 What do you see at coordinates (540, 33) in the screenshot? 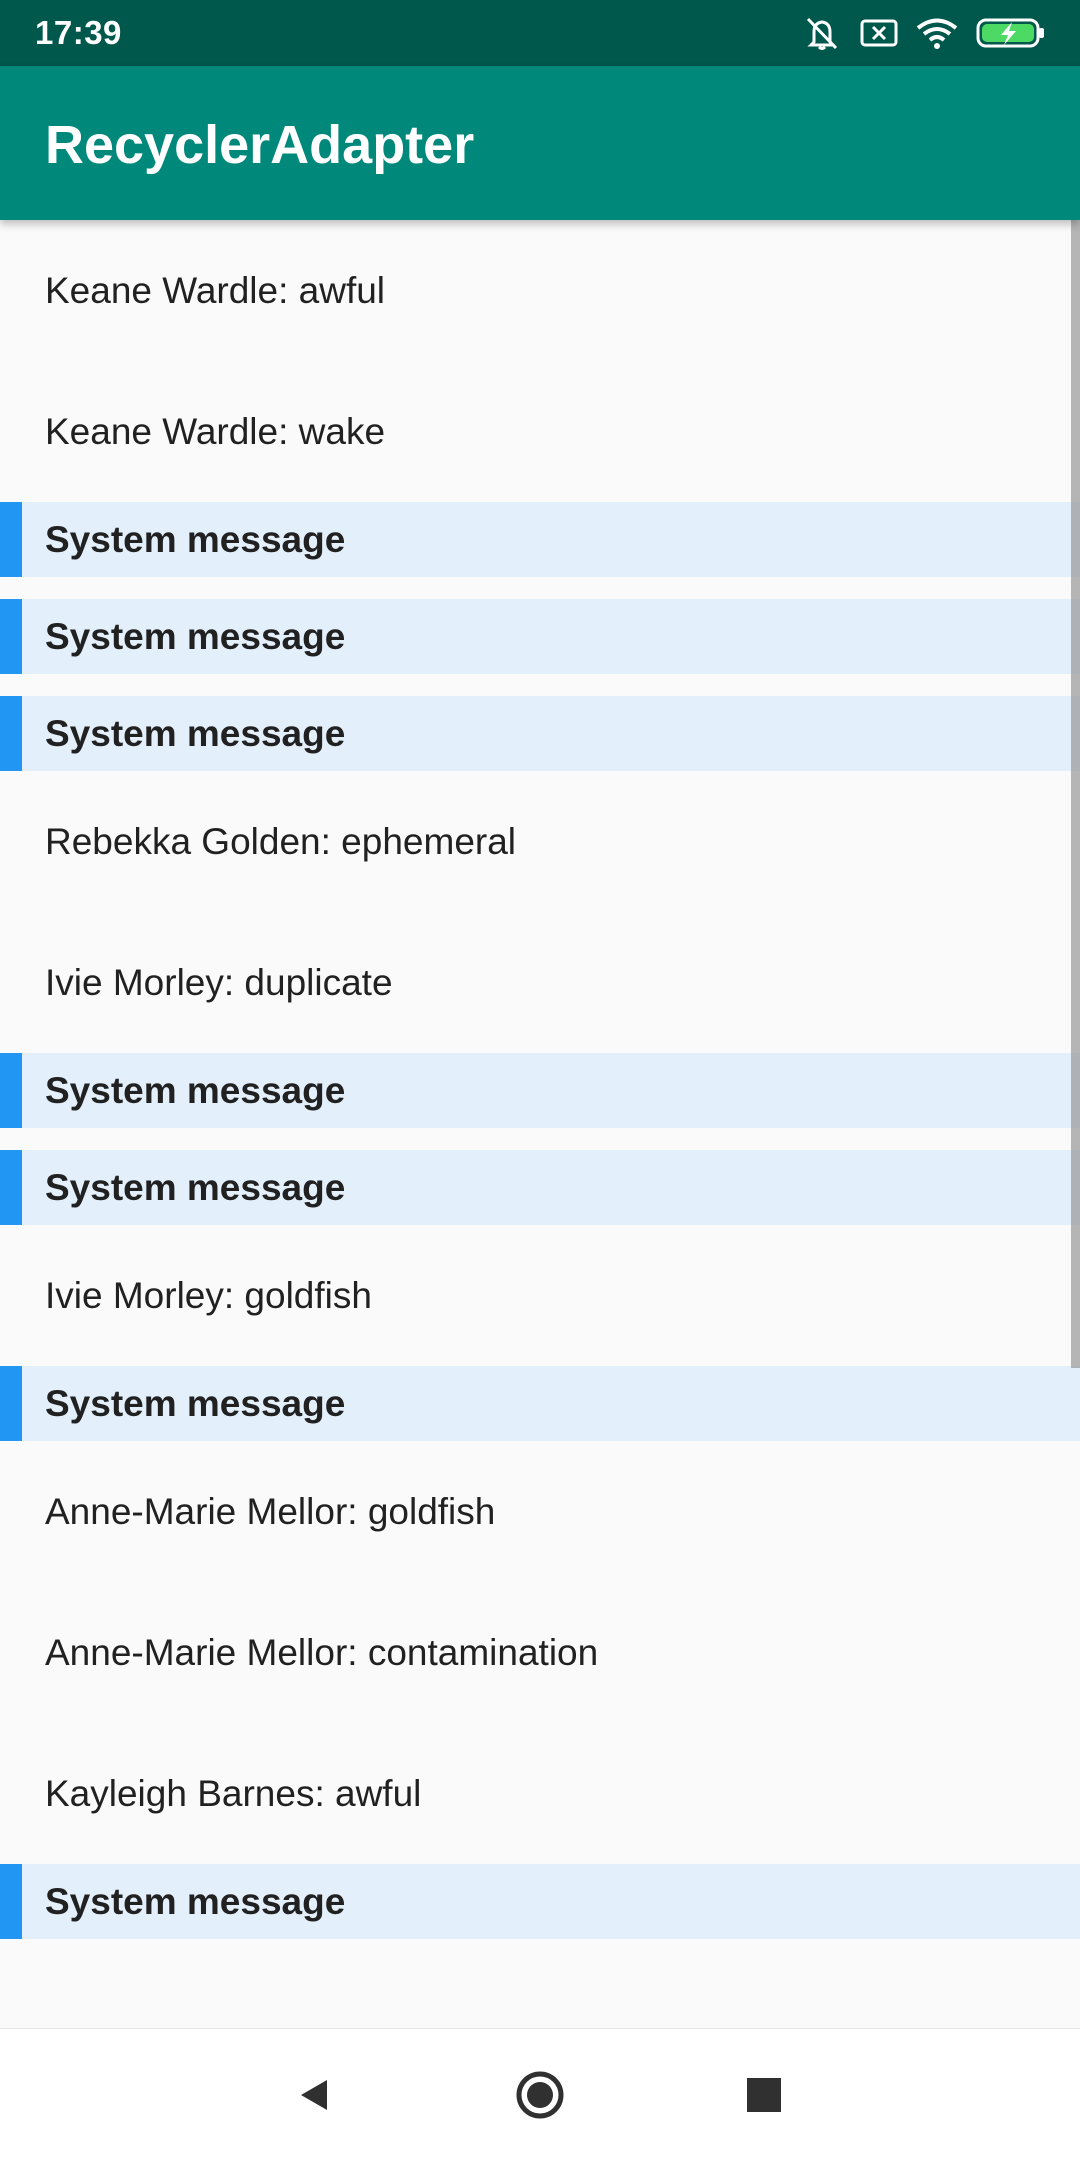
I see `status-bar: 17:39` at bounding box center [540, 33].